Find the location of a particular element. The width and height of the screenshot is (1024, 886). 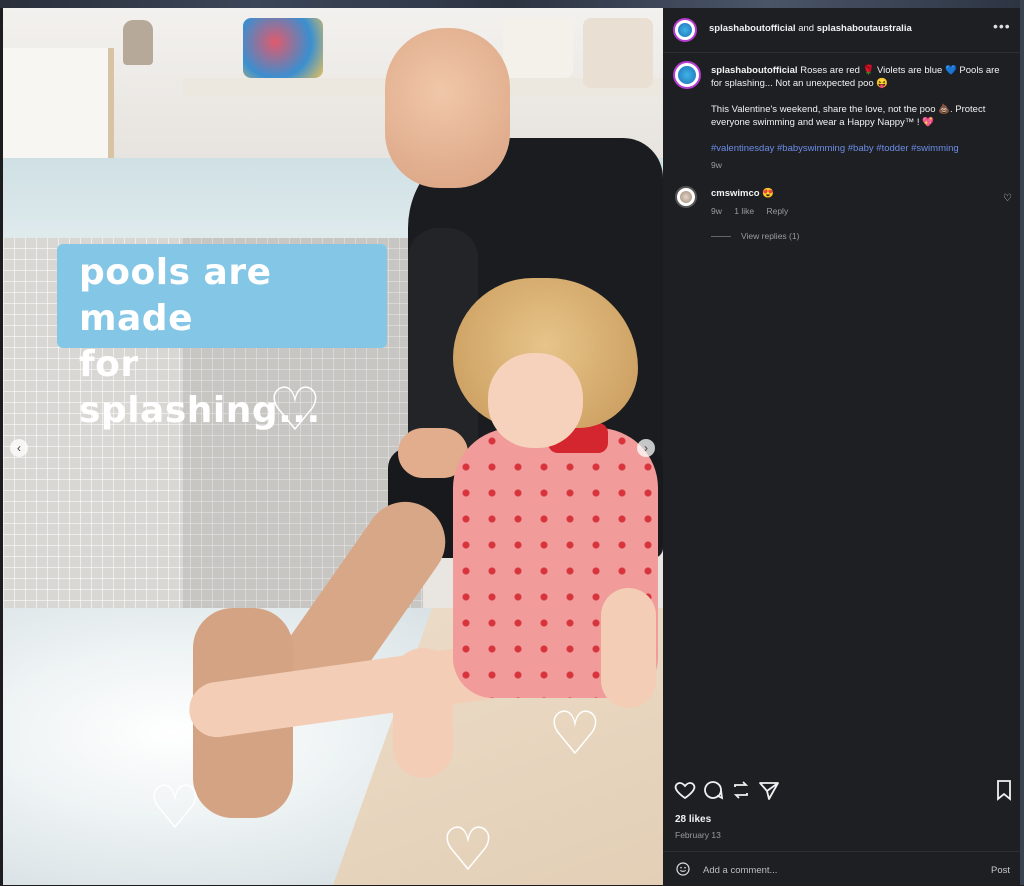

comment-meta: 9w 1 like Reply is located at coordinates (754, 211).